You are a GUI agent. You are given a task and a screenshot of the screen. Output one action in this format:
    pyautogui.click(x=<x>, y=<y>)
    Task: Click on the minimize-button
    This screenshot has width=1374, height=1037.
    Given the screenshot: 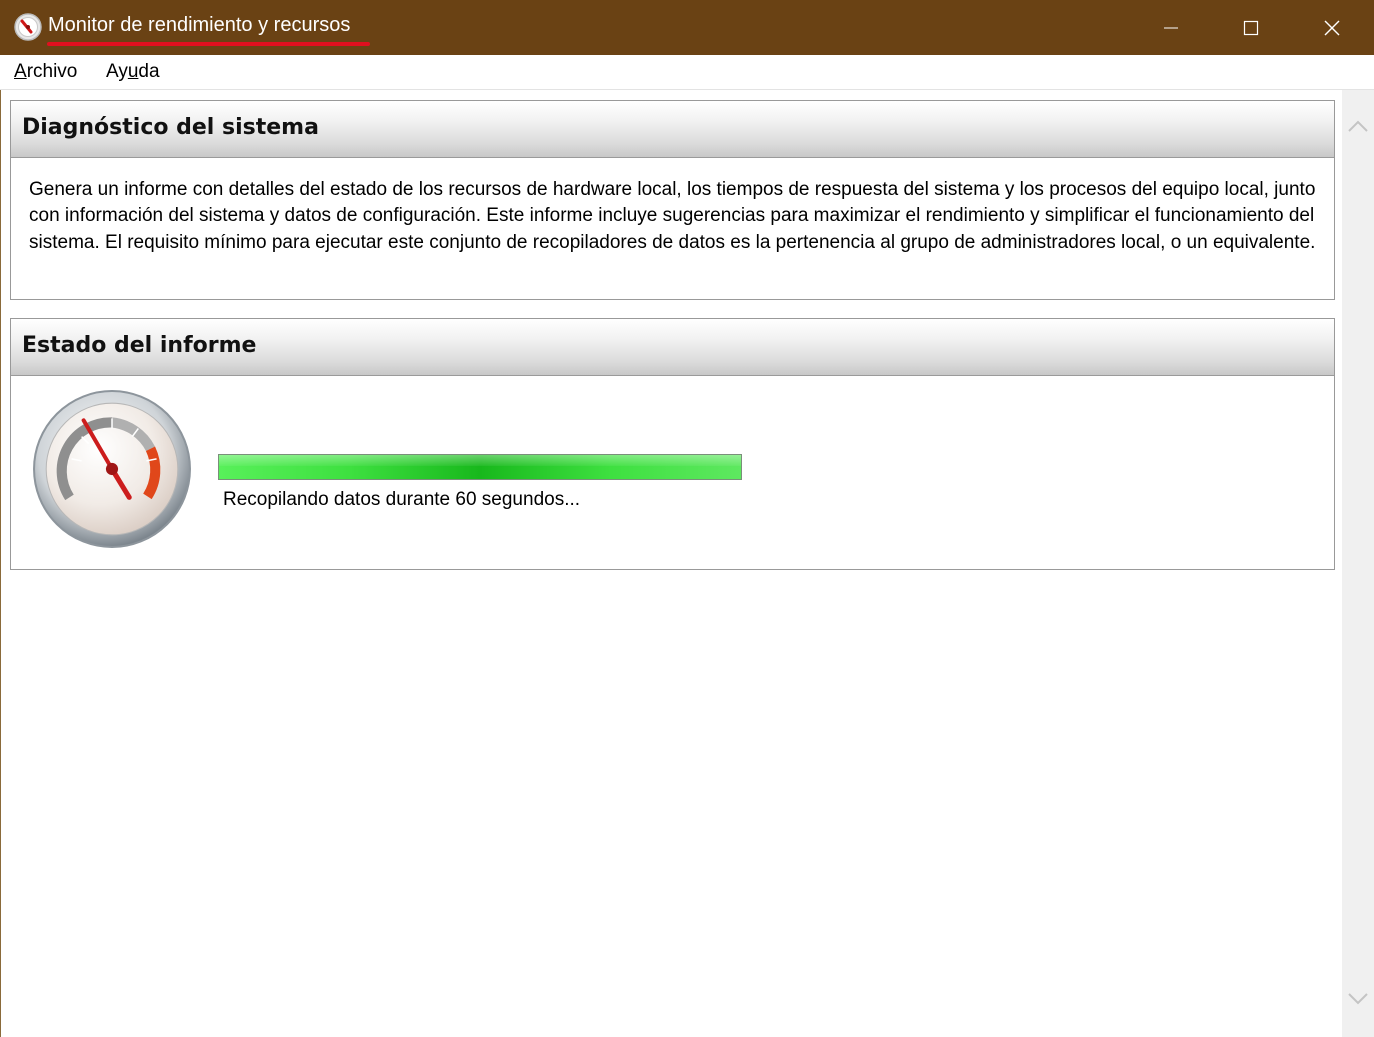 What is the action you would take?
    pyautogui.click(x=1171, y=27)
    